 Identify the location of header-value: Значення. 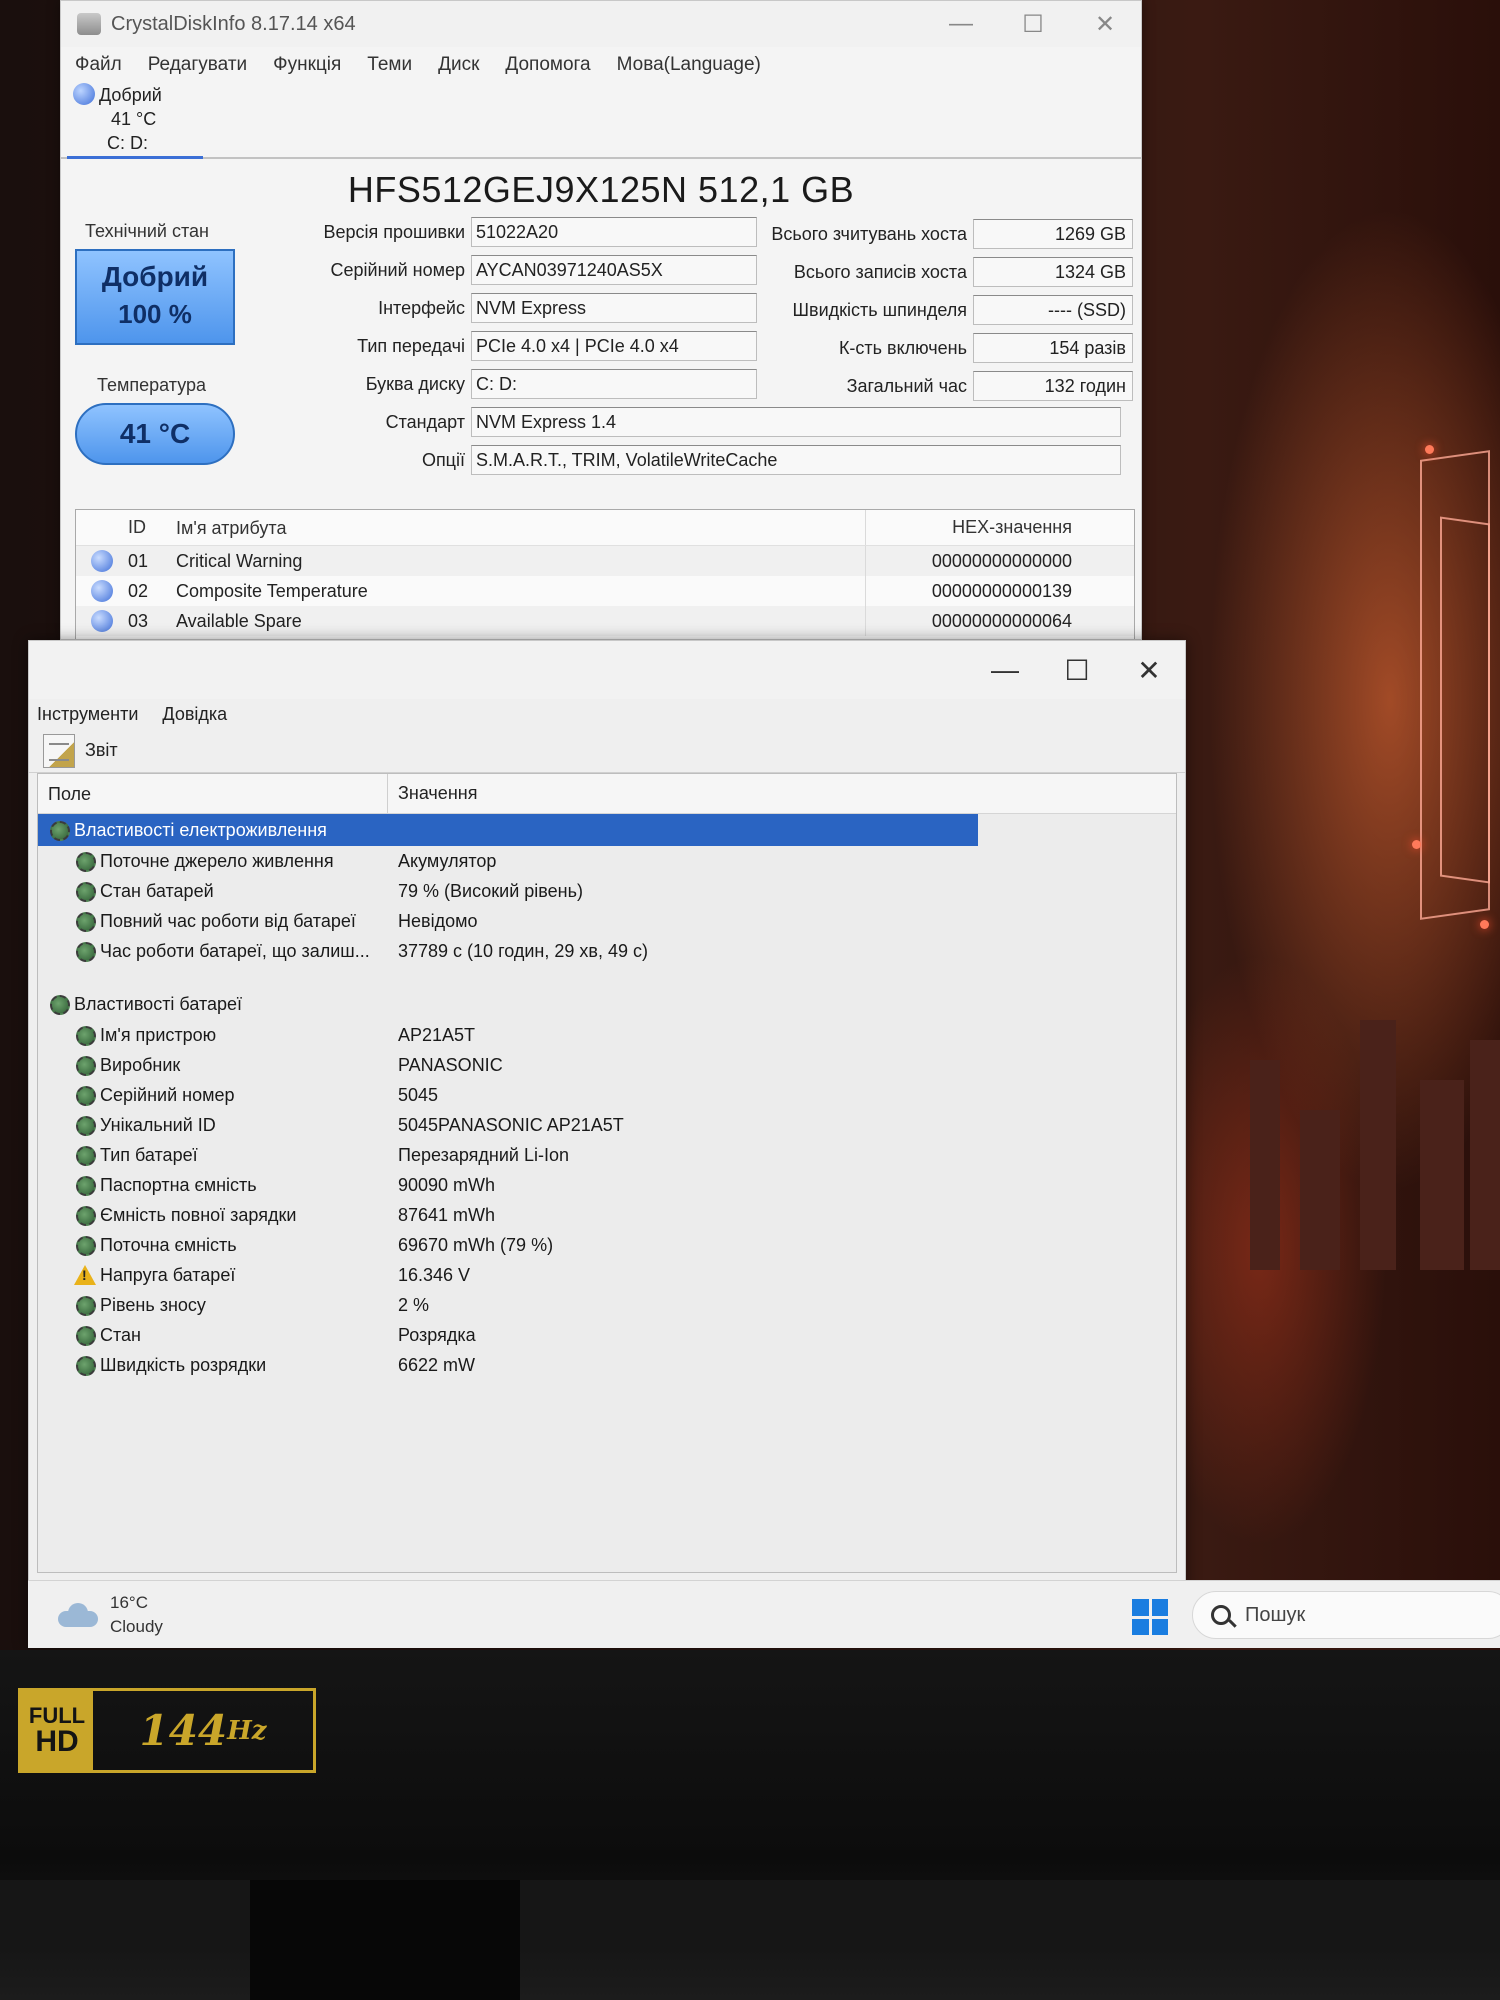
(432, 793).